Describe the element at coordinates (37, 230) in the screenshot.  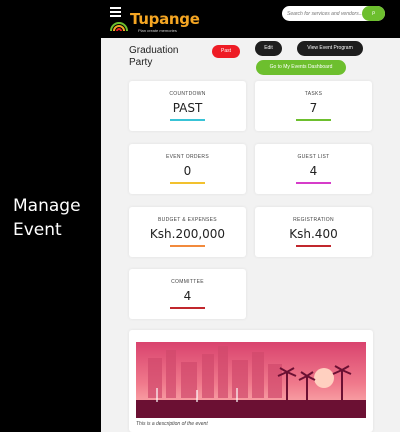
I see `caption-line-2: Event` at that location.